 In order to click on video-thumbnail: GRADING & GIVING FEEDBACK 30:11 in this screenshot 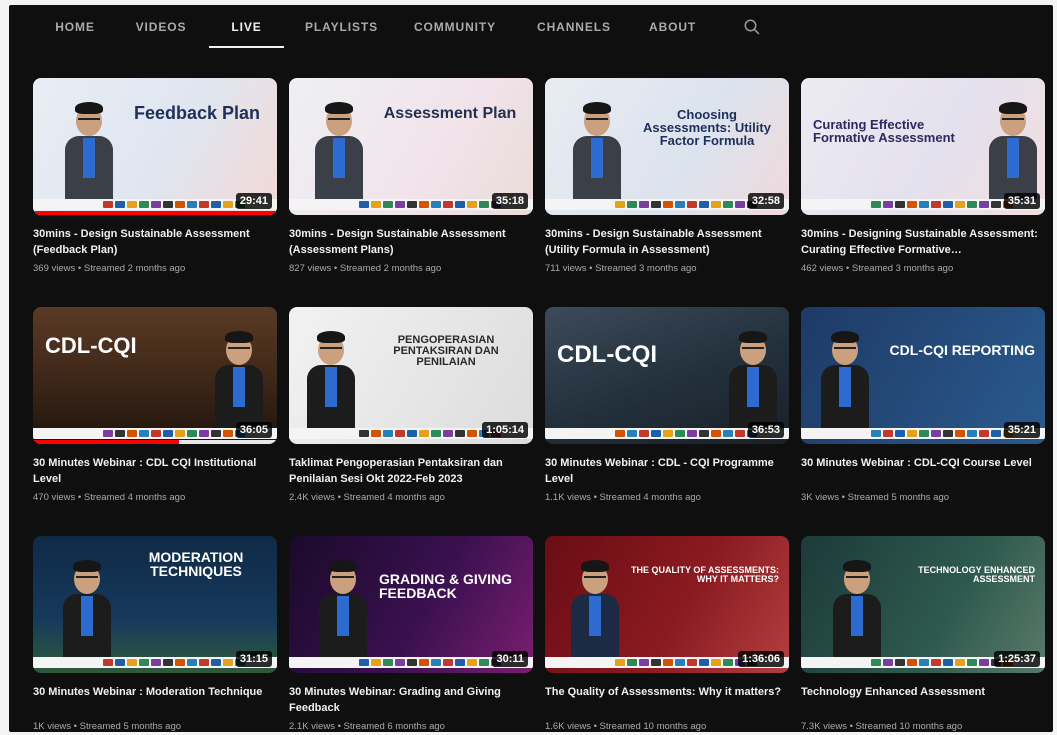, I will do `click(411, 604)`.